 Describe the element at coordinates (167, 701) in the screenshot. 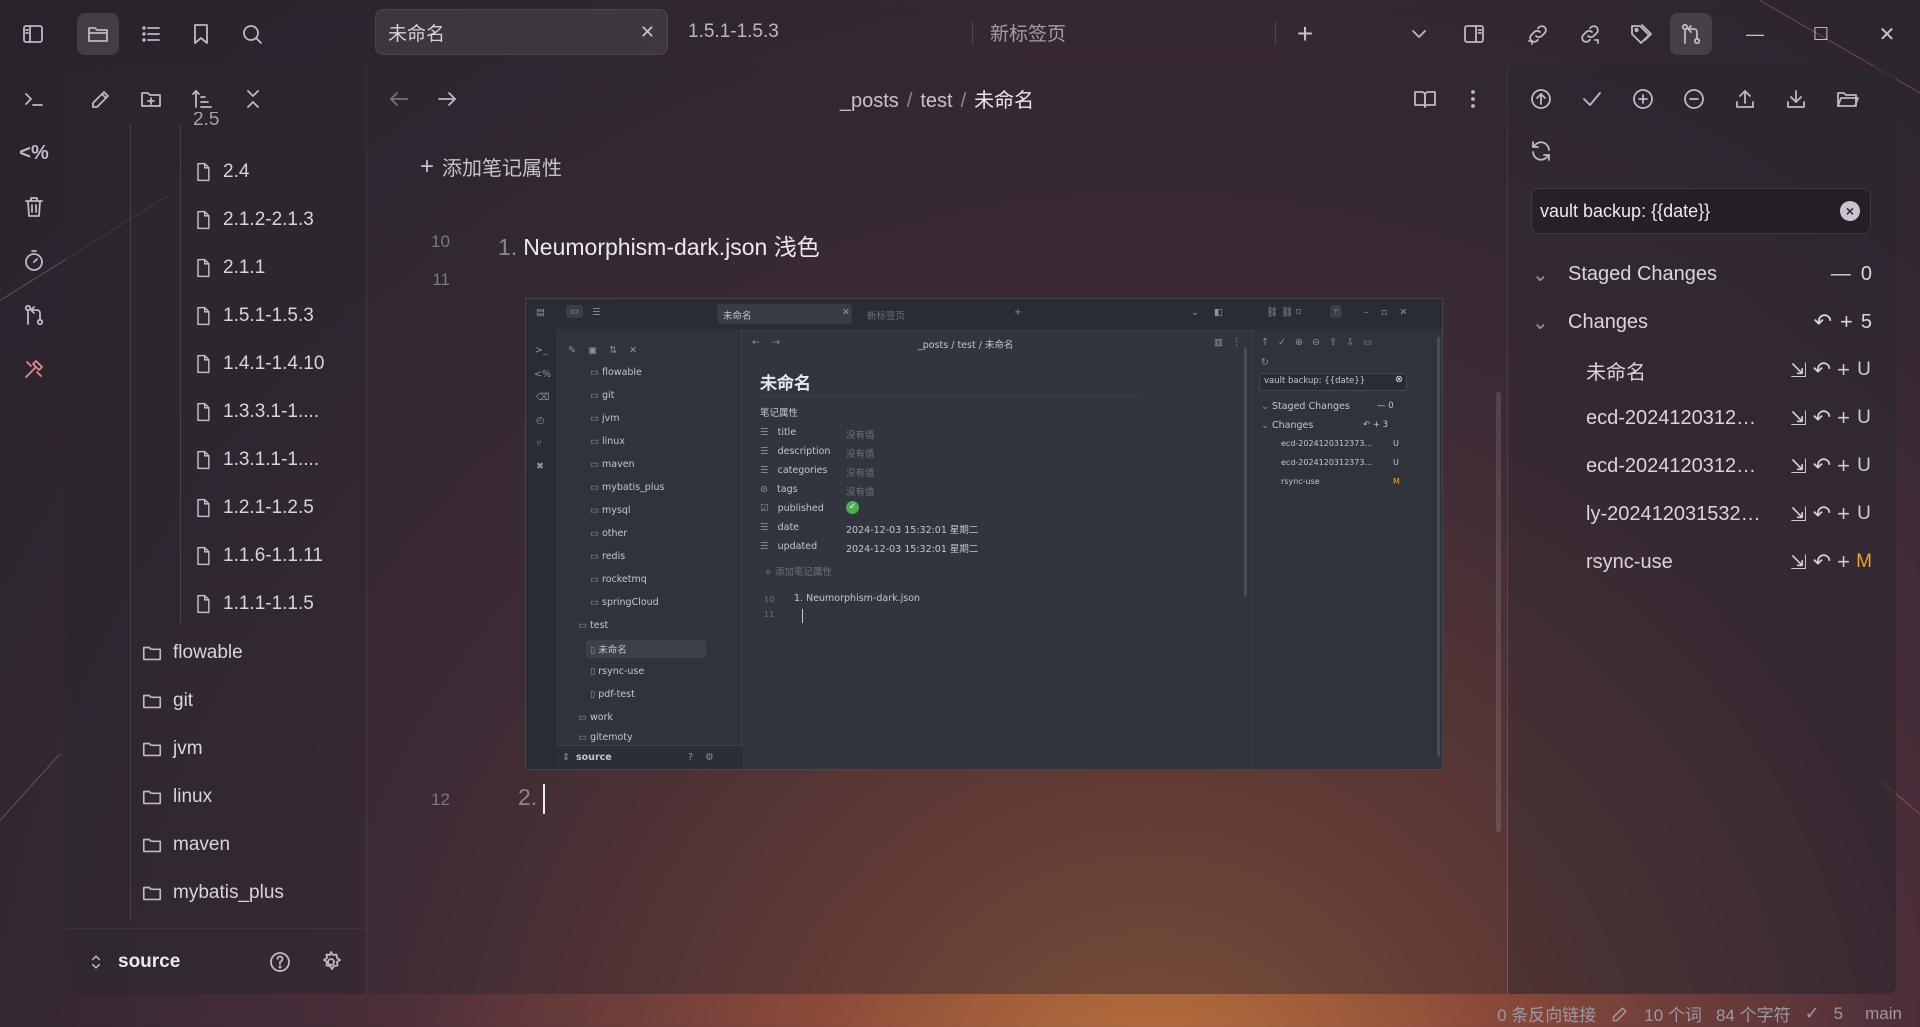

I see `tree-folder: git` at that location.